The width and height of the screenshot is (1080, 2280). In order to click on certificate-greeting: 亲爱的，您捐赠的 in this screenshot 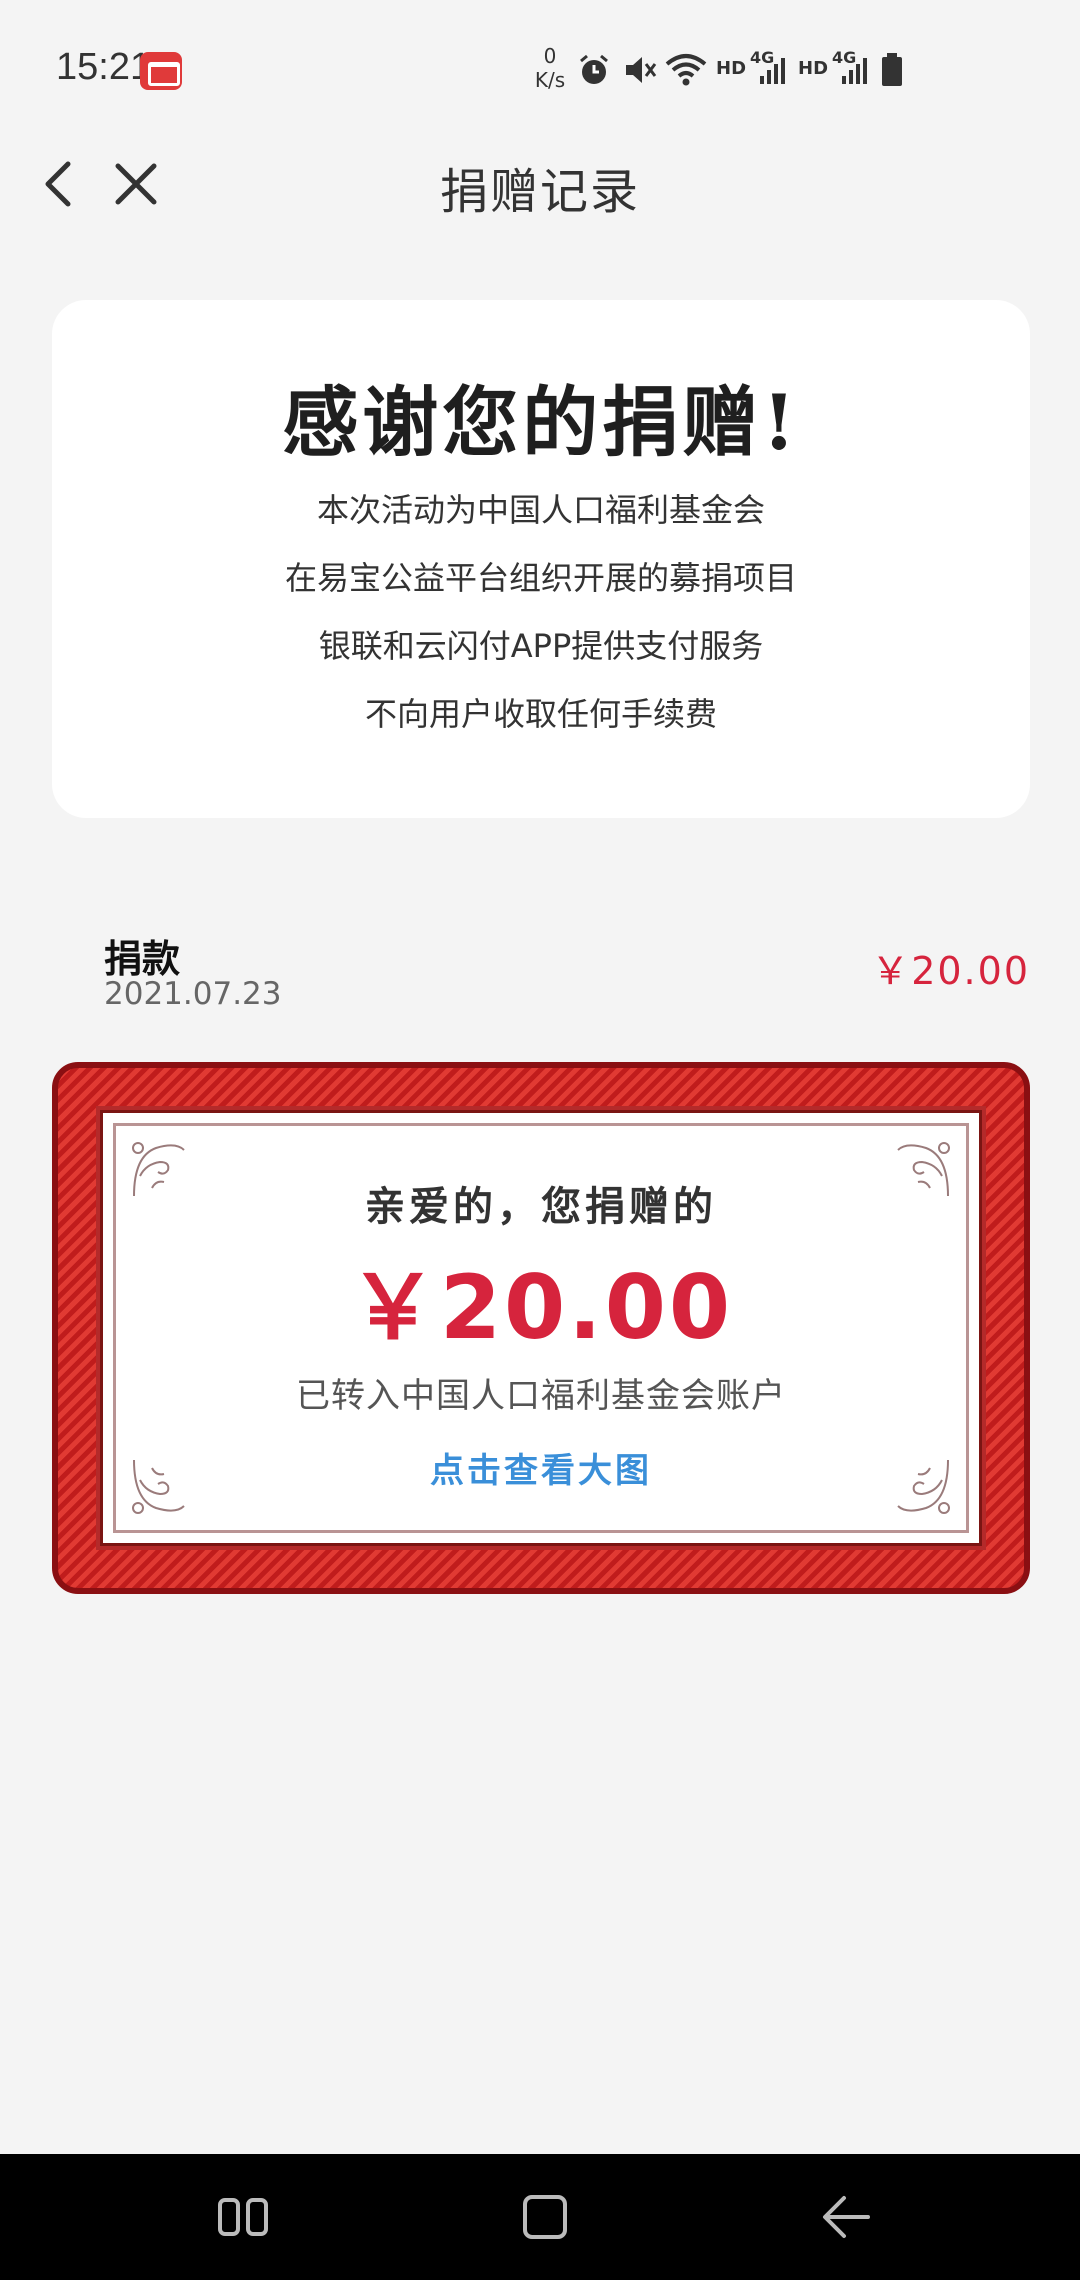, I will do `click(541, 1207)`.